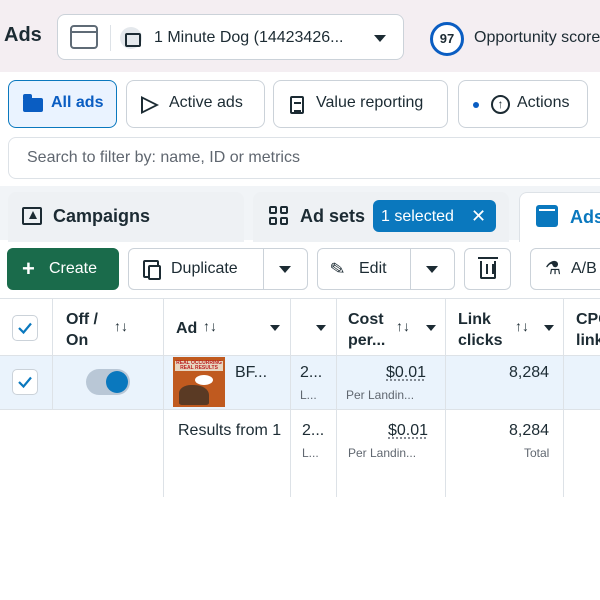 This screenshot has width=600, height=600. What do you see at coordinates (229, 431) in the screenshot?
I see `summary-label: Results from 1` at bounding box center [229, 431].